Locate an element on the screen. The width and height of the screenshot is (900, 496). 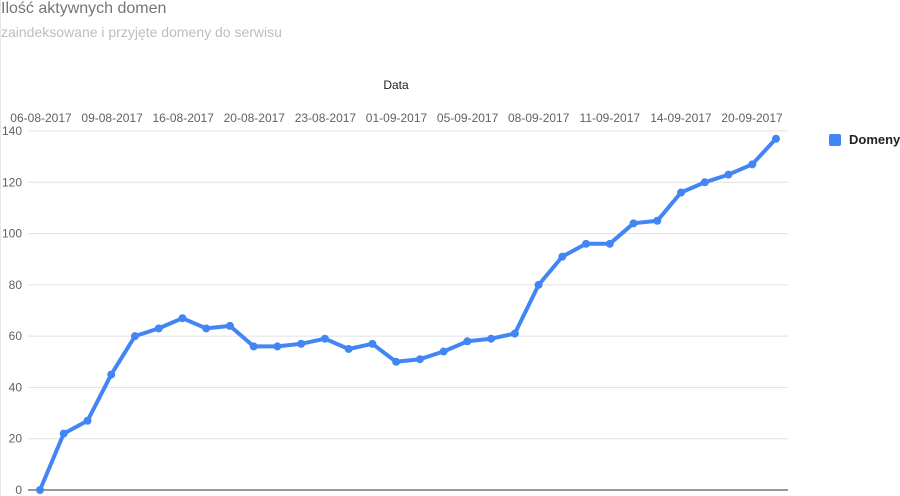
y-tick-label: 20 is located at coordinates (16, 439).